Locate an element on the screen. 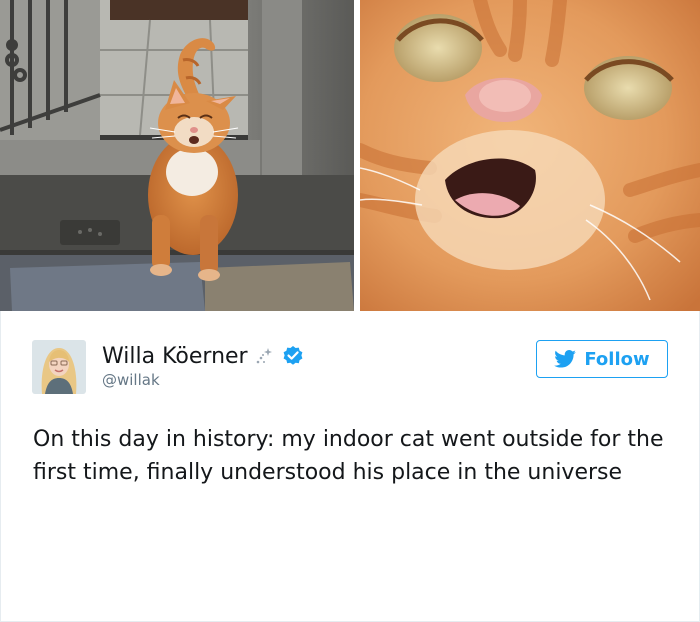 The image size is (700, 622). sparkle-emoji-icon is located at coordinates (264, 356).